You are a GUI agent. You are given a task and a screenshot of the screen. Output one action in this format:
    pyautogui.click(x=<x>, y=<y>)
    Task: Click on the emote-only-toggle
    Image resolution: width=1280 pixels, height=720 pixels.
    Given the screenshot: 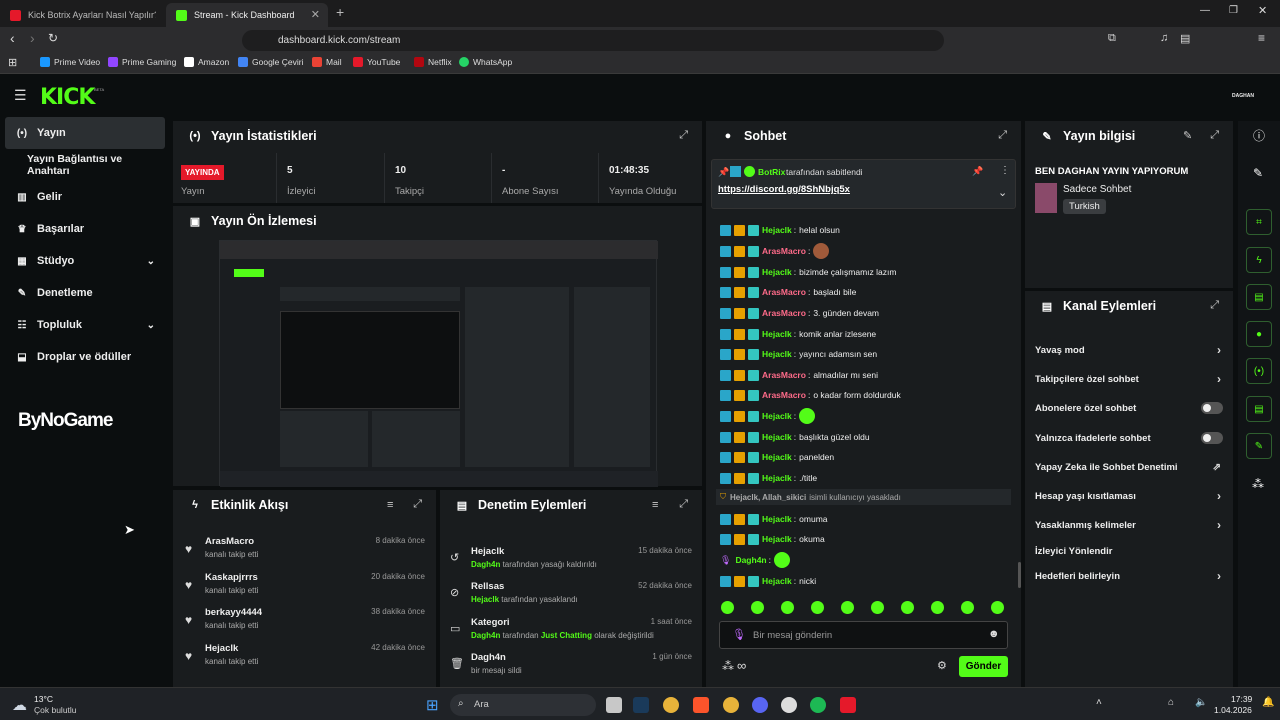 What is the action you would take?
    pyautogui.click(x=1212, y=438)
    